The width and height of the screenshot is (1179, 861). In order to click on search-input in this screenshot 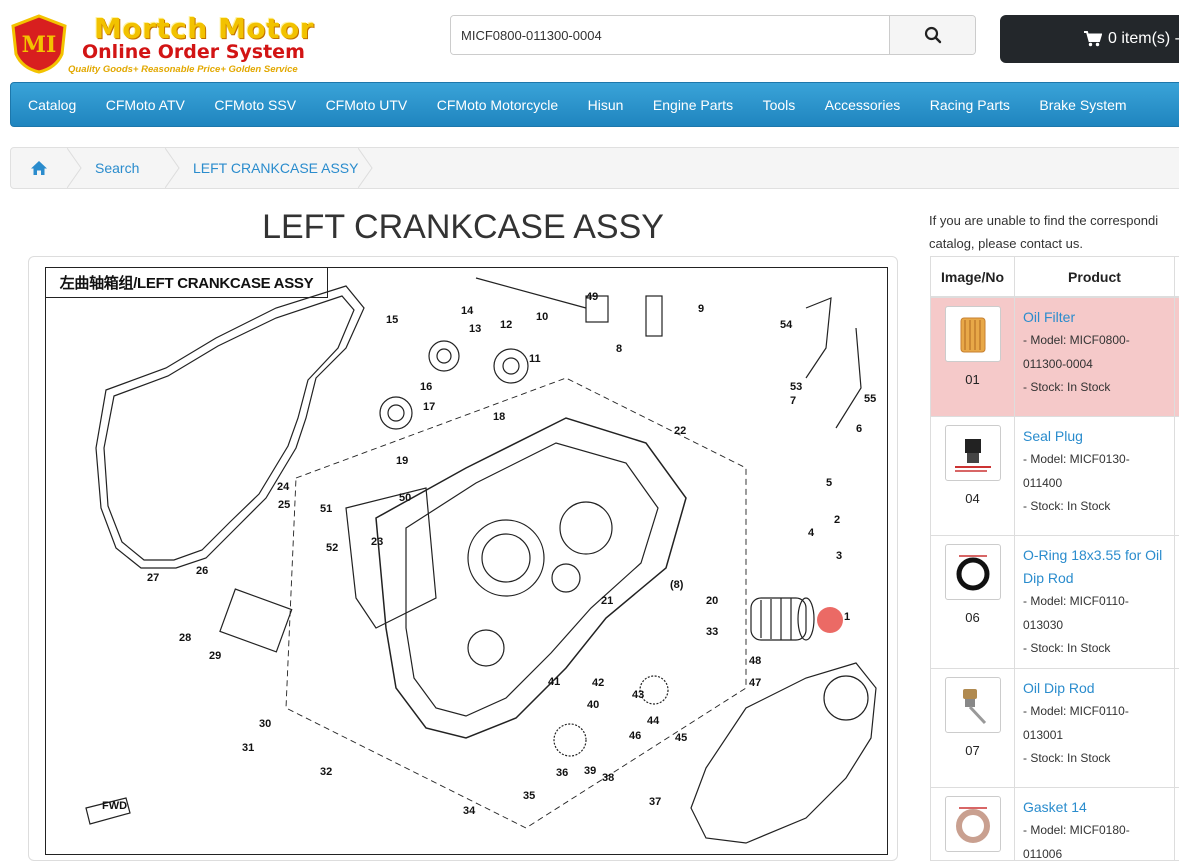, I will do `click(670, 35)`.